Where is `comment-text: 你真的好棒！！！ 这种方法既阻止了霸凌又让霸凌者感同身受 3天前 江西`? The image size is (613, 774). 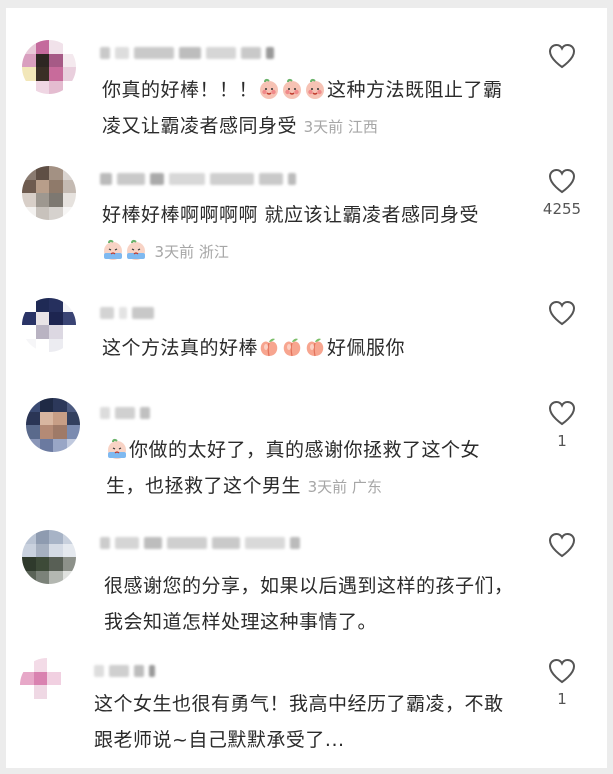
comment-text: 你真的好棒！！！ 这种方法既阻止了霸凌又让霸凌者感同身受 3天前 江西 is located at coordinates (312, 108).